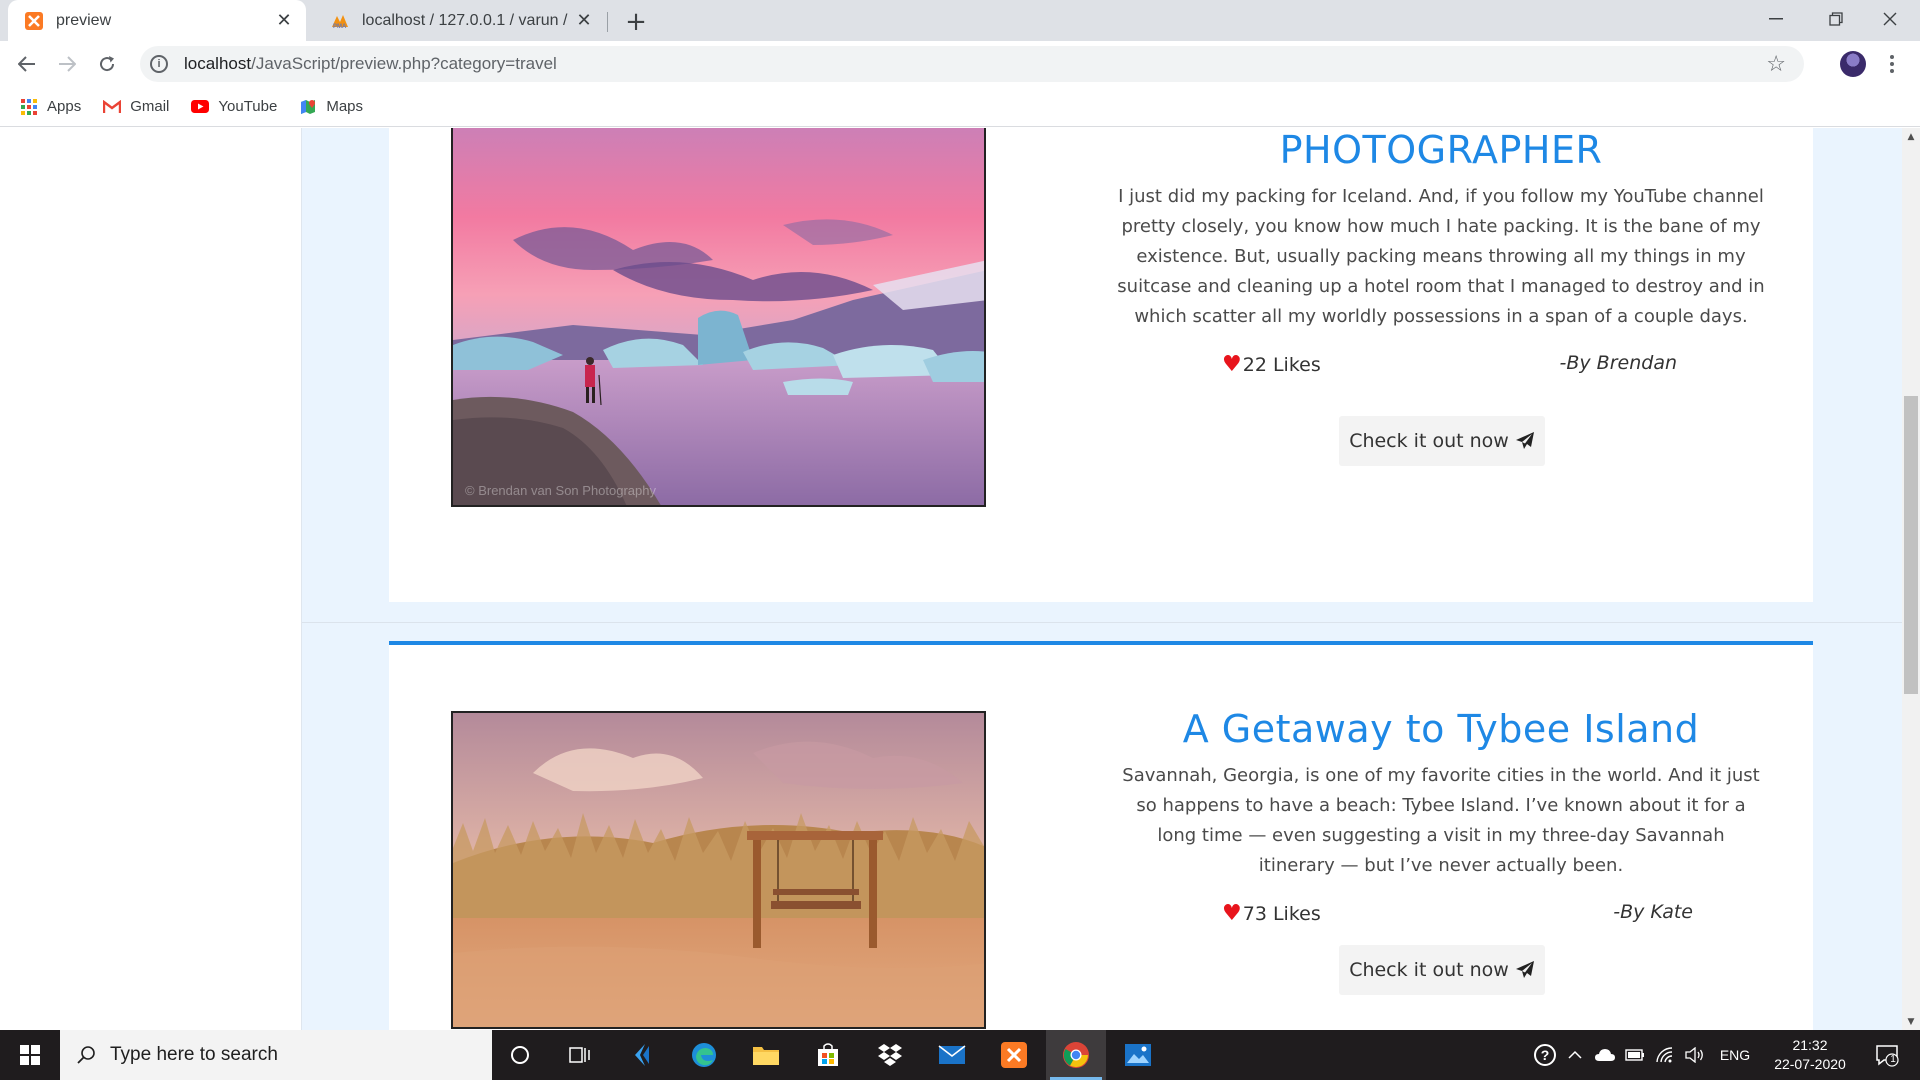 Image resolution: width=1920 pixels, height=1080 pixels. What do you see at coordinates (1853, 64) in the screenshot?
I see `profile-avatar` at bounding box center [1853, 64].